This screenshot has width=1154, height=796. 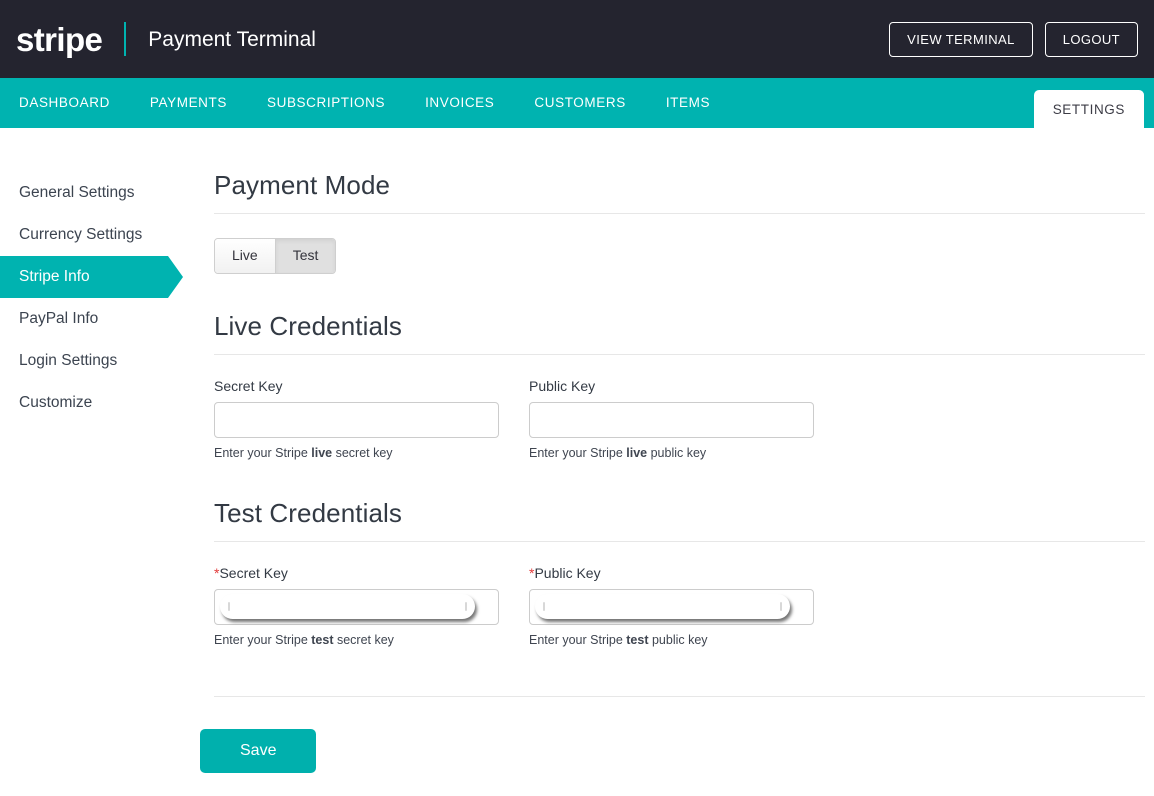 What do you see at coordinates (679, 696) in the screenshot?
I see `footer-divider` at bounding box center [679, 696].